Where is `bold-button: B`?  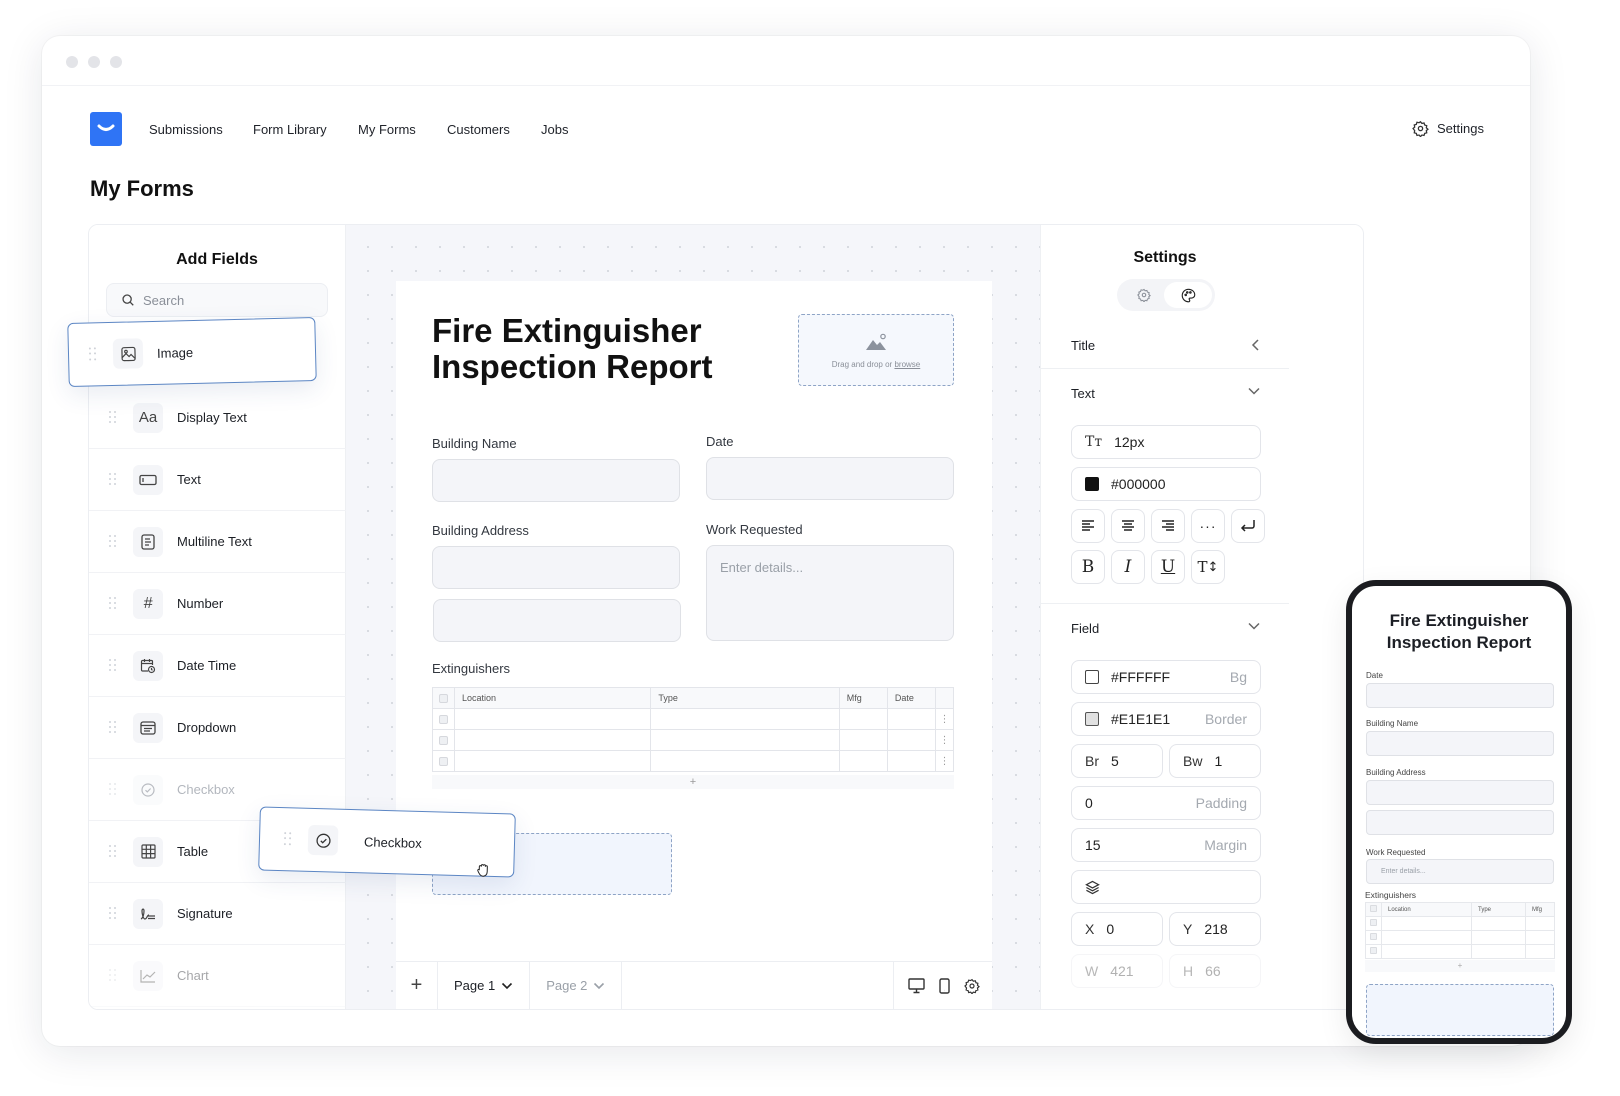 bold-button: B is located at coordinates (1088, 567).